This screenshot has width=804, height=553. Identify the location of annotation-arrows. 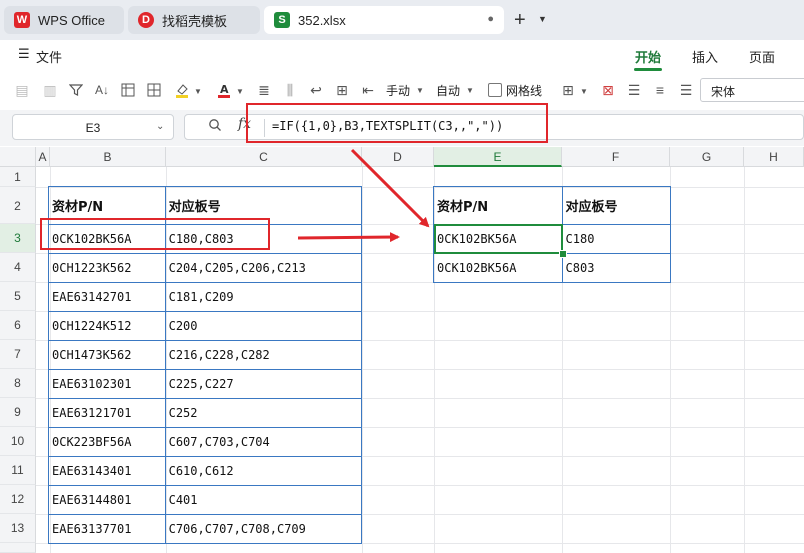
(363, 195).